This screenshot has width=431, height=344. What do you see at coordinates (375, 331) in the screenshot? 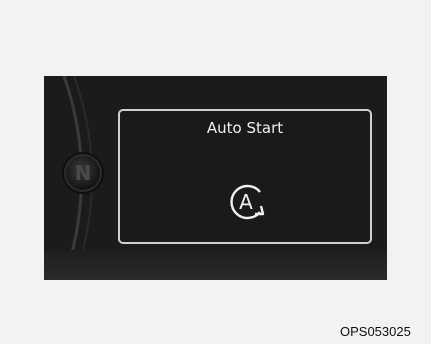
I see `figure-code: OPS053025` at bounding box center [375, 331].